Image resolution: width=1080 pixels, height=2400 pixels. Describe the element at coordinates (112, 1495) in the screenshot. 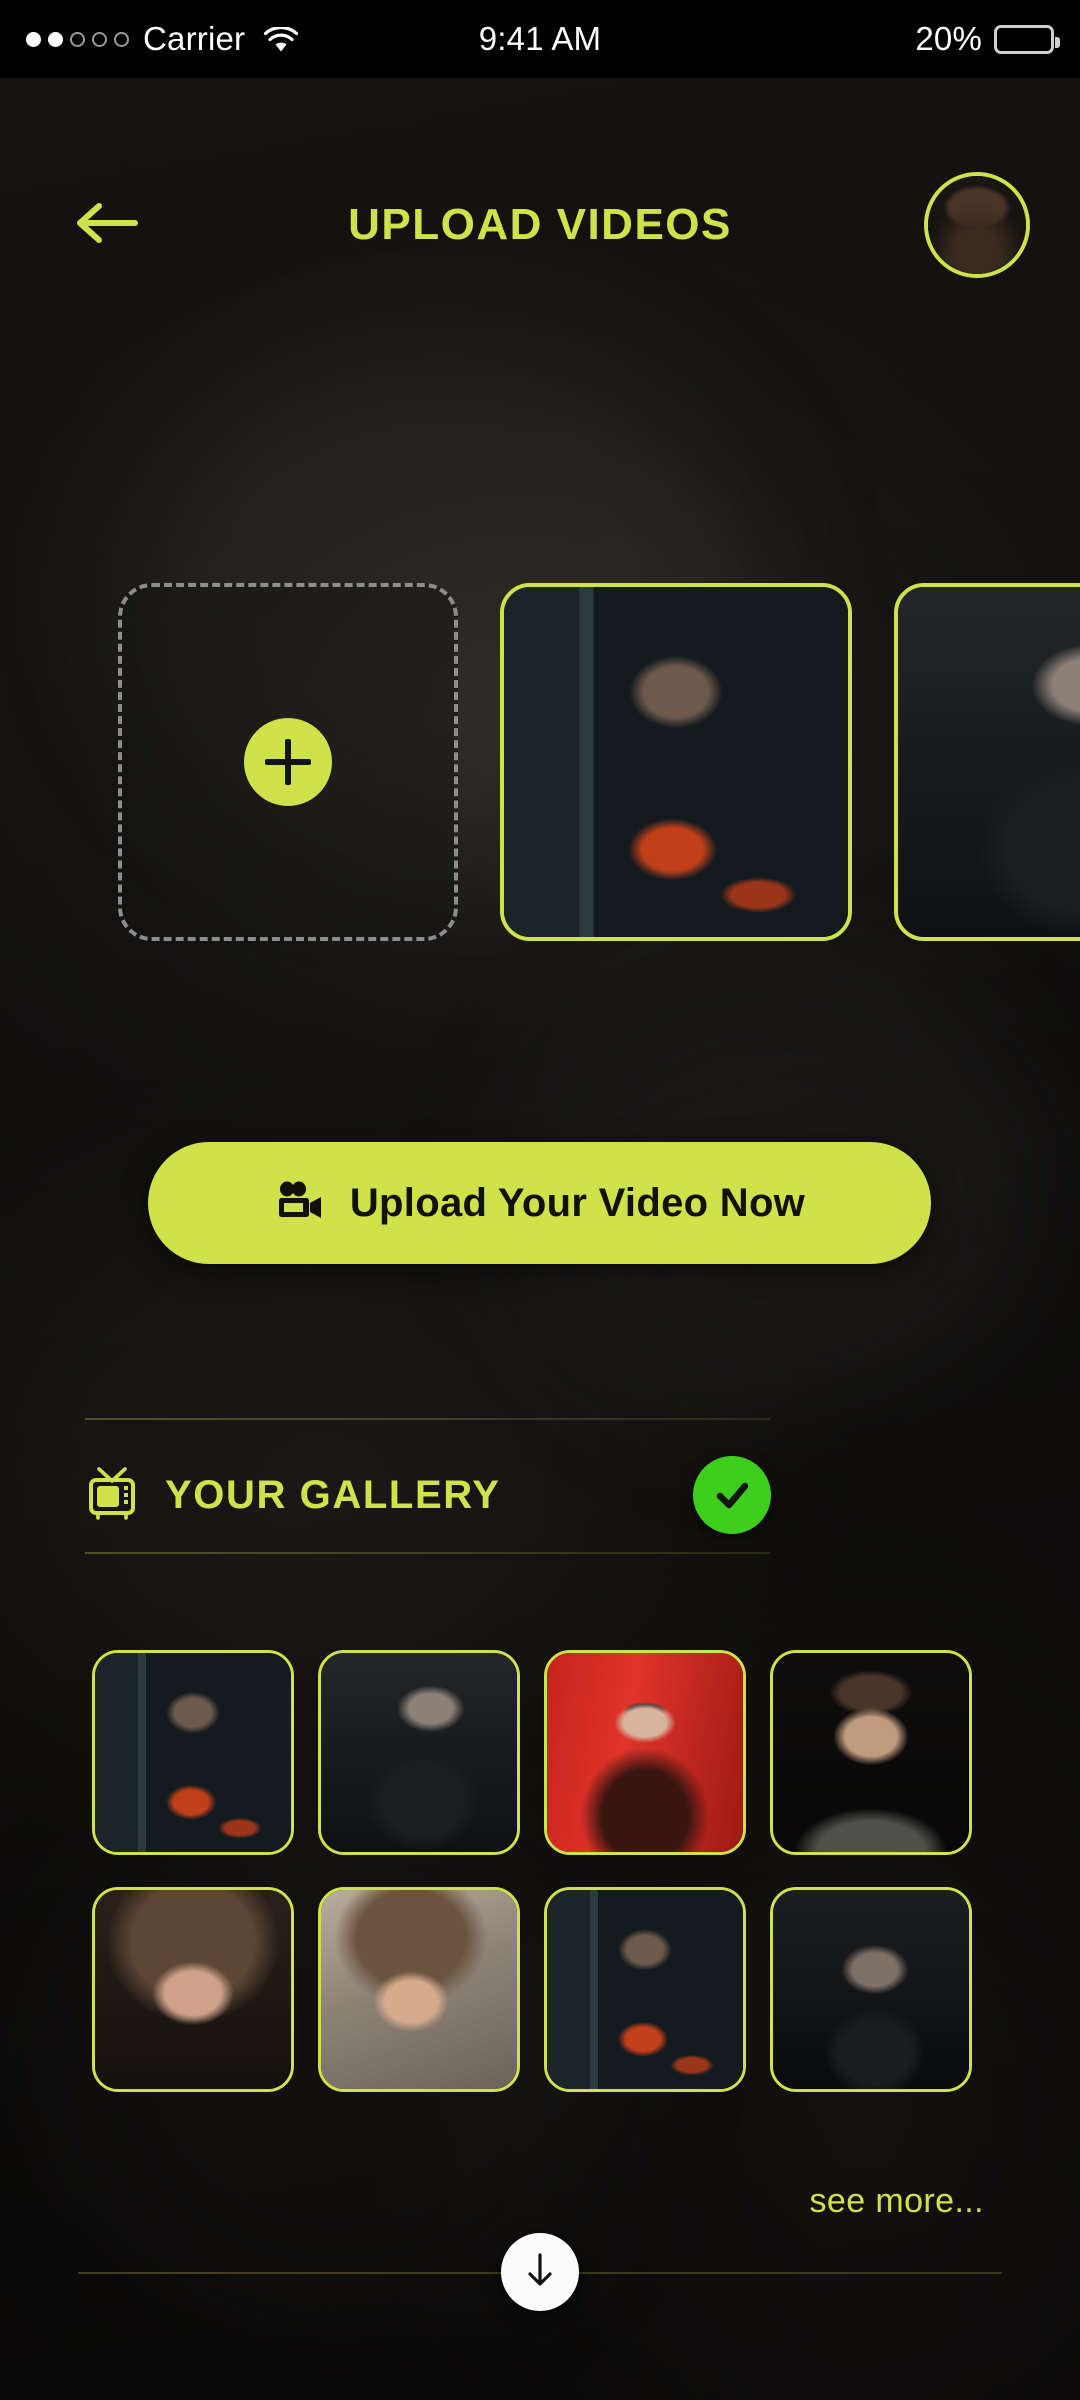

I see `tv-icon` at that location.